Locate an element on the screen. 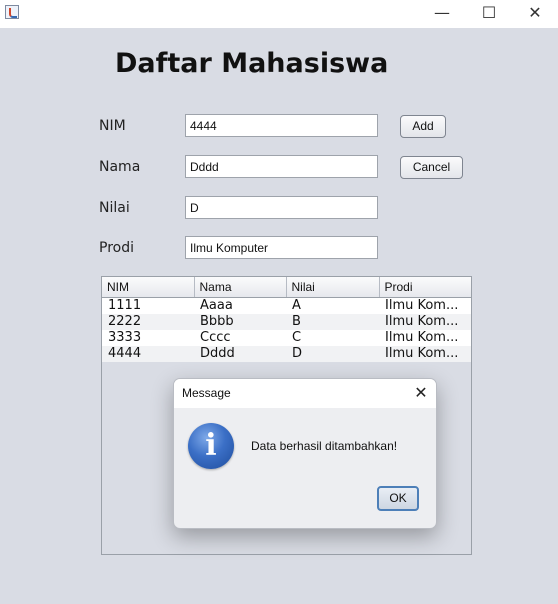 Image resolution: width=558 pixels, height=604 pixels. table-cell: A is located at coordinates (332, 305).